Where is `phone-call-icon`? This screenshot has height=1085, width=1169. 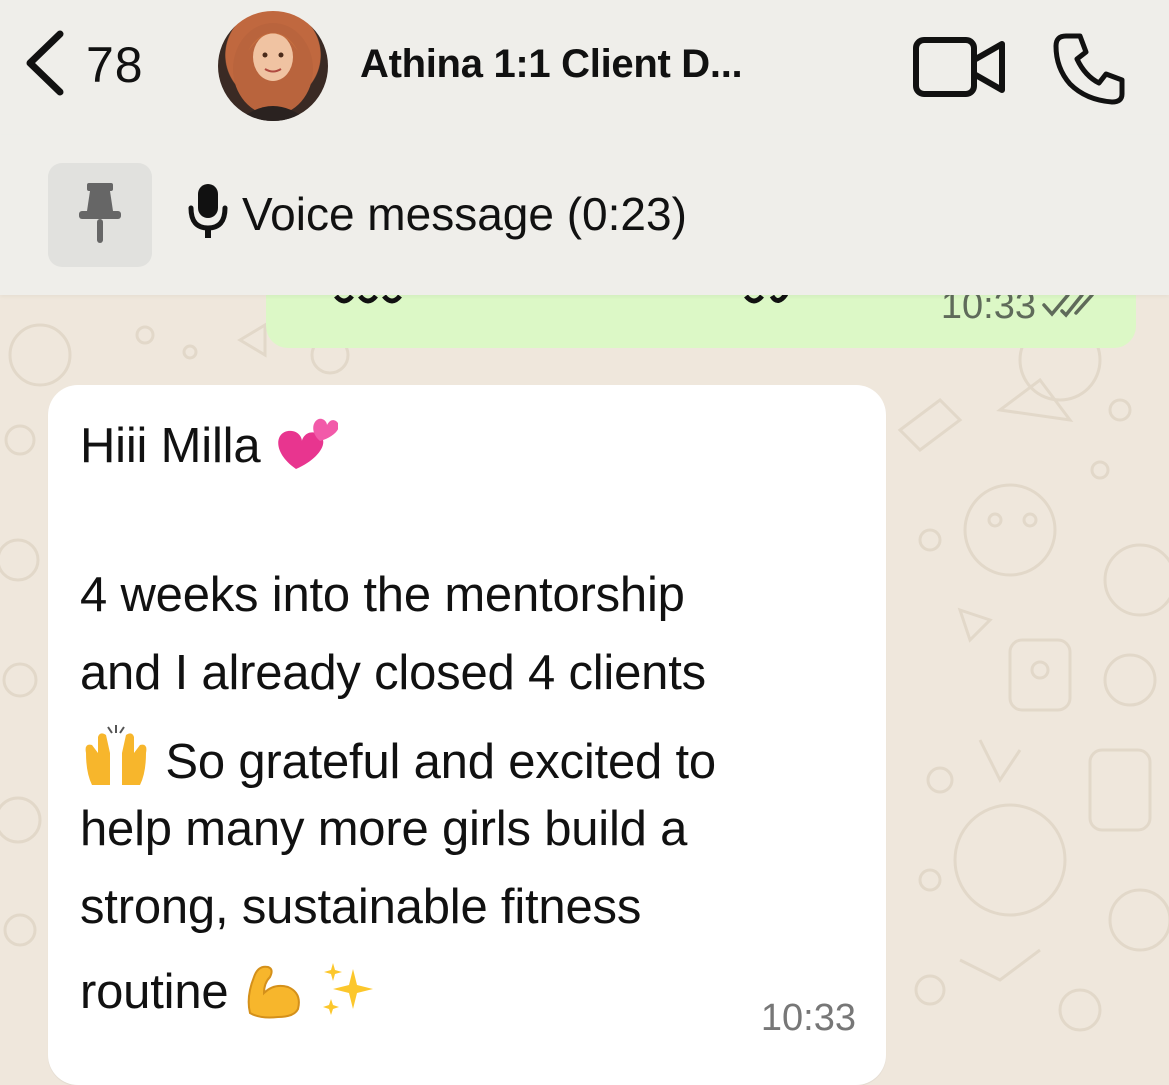
phone-call-icon is located at coordinates (1090, 72).